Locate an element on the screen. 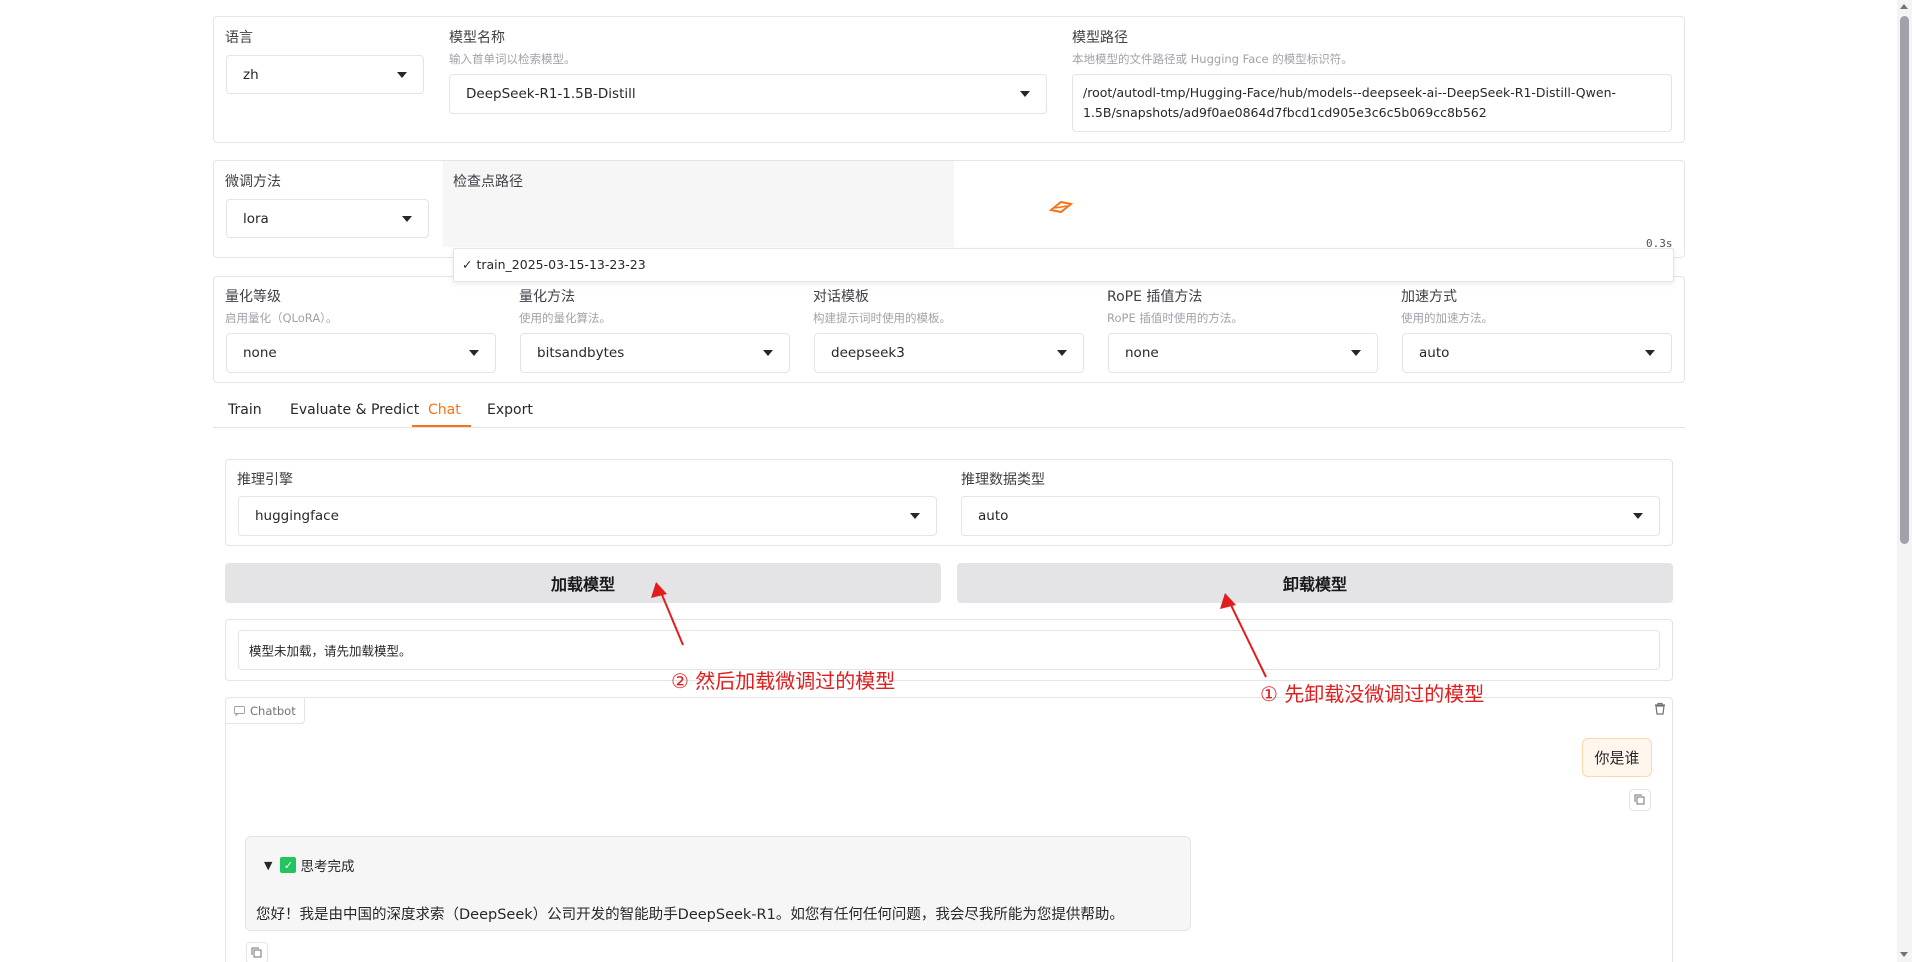  arrow-to-load-button is located at coordinates (671, 617).